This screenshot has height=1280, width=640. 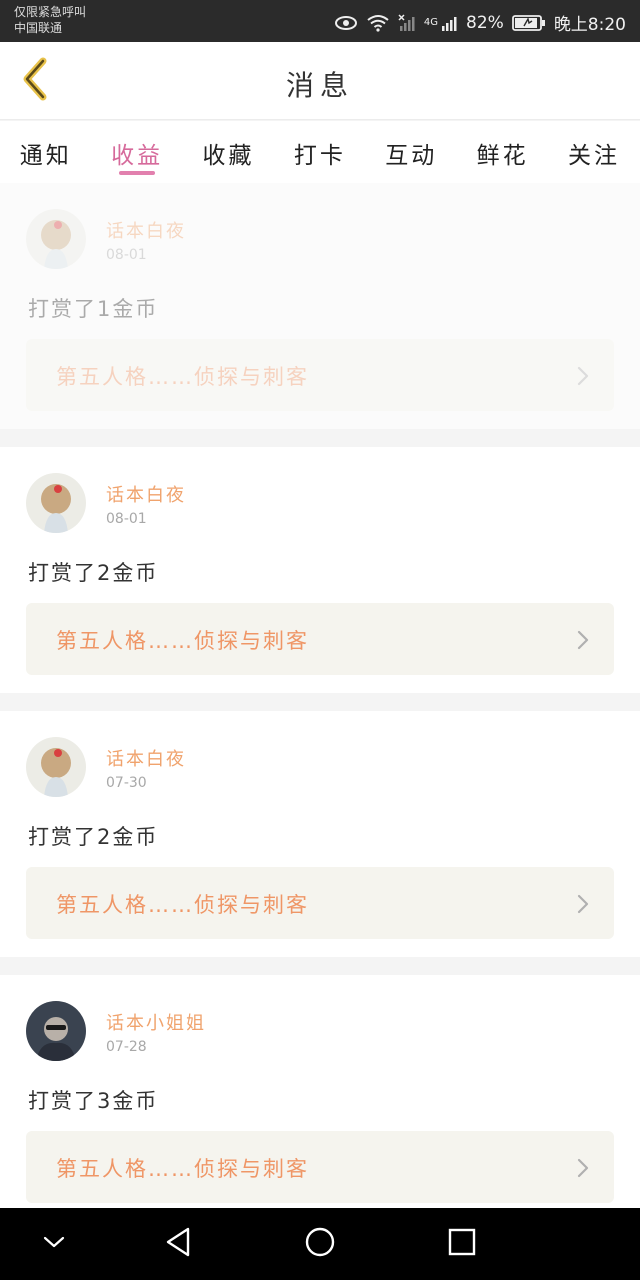 What do you see at coordinates (45, 152) in the screenshot?
I see `tab-notifications: 通知` at bounding box center [45, 152].